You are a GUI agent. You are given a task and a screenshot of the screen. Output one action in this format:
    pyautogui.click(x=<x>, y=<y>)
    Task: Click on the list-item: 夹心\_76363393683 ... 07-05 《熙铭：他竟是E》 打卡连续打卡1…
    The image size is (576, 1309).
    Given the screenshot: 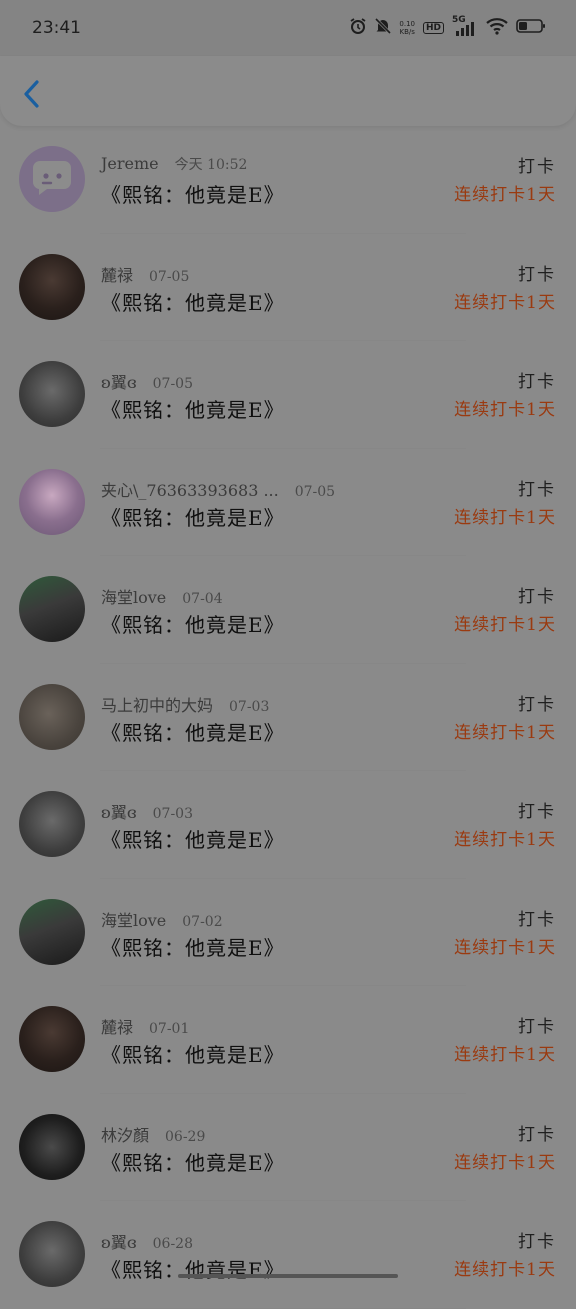 What is the action you would take?
    pyautogui.click(x=288, y=502)
    